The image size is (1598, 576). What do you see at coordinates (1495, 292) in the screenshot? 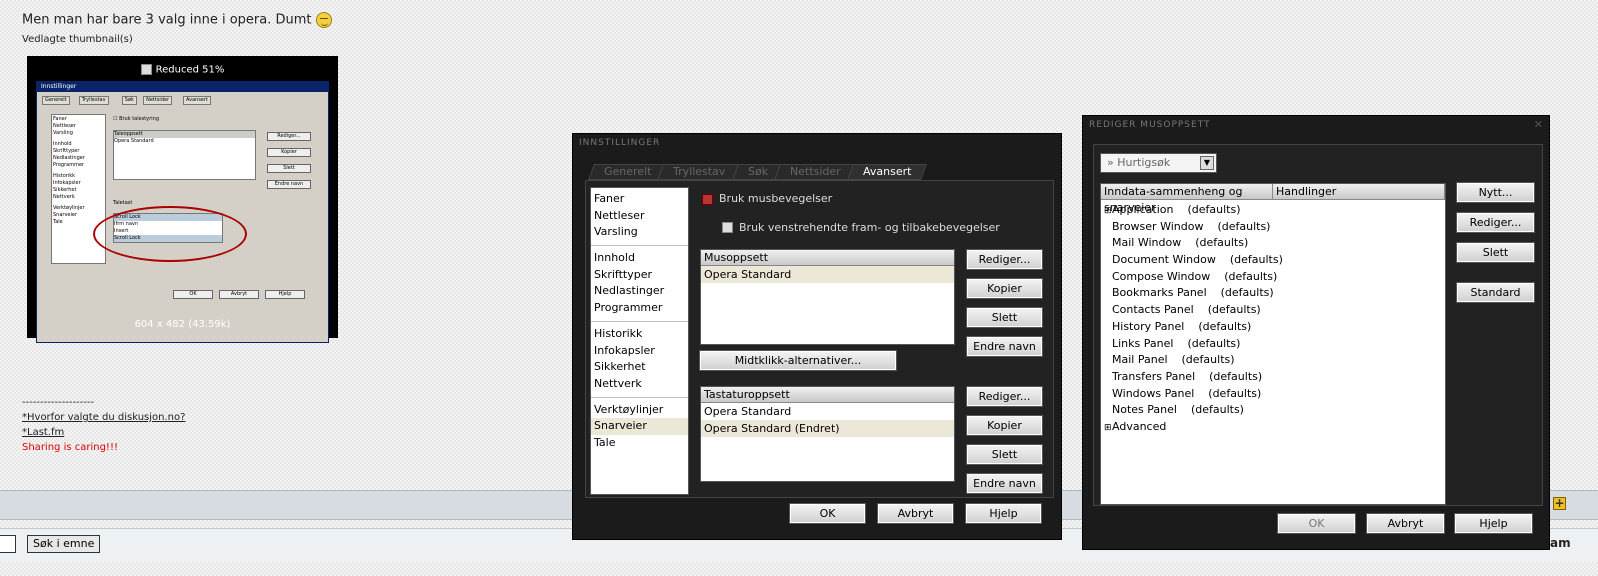
I see `edit-mouse-default-button: Standard` at bounding box center [1495, 292].